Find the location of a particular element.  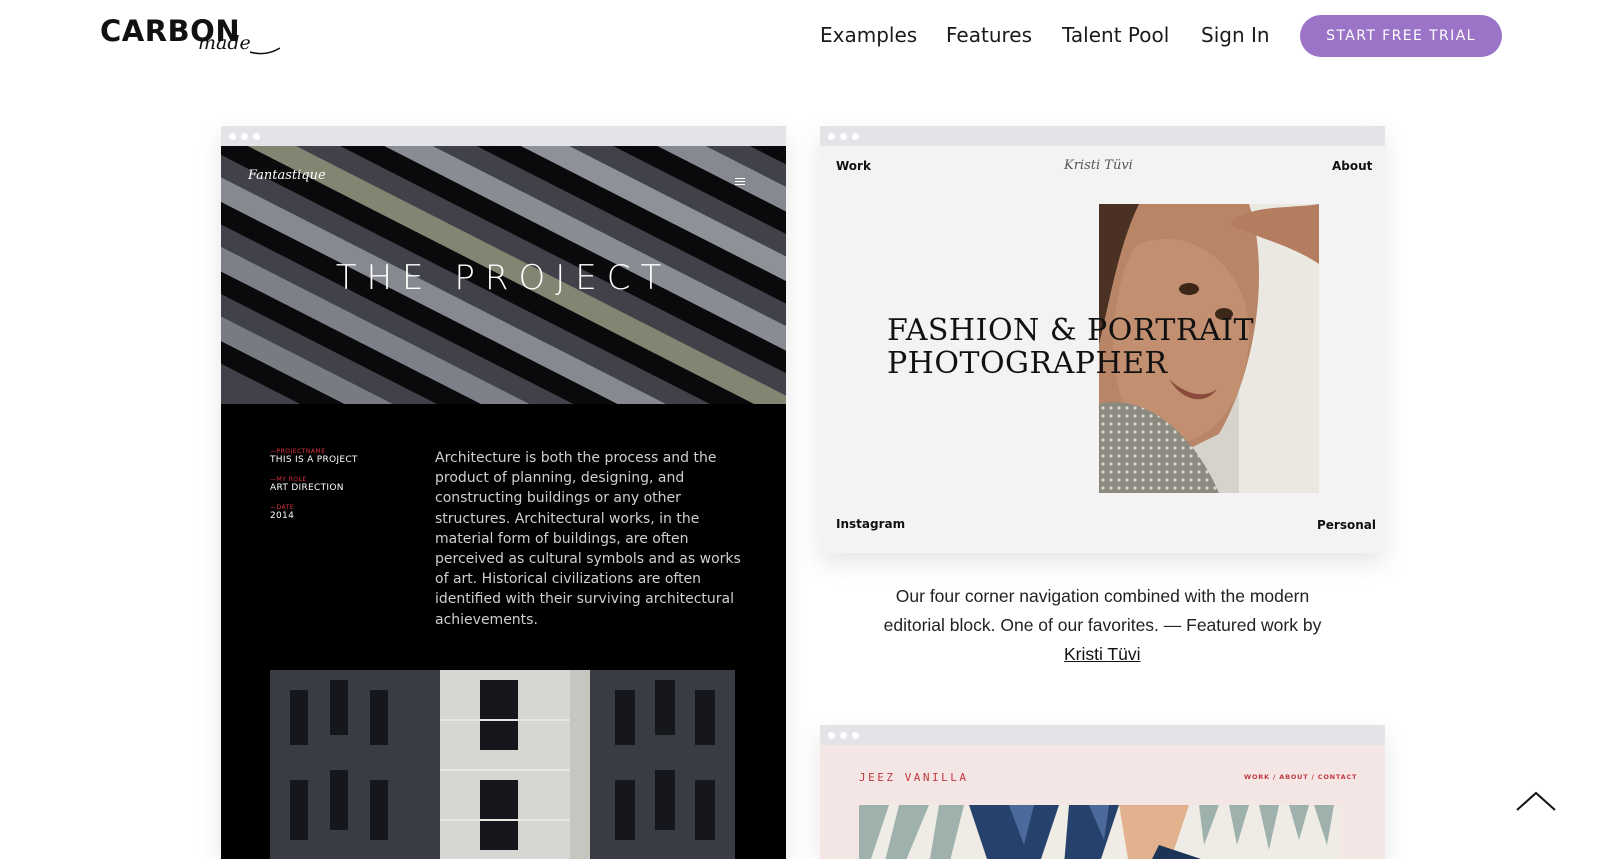

headline-line-2: PHOTOGRAPHER is located at coordinates (1027, 363).